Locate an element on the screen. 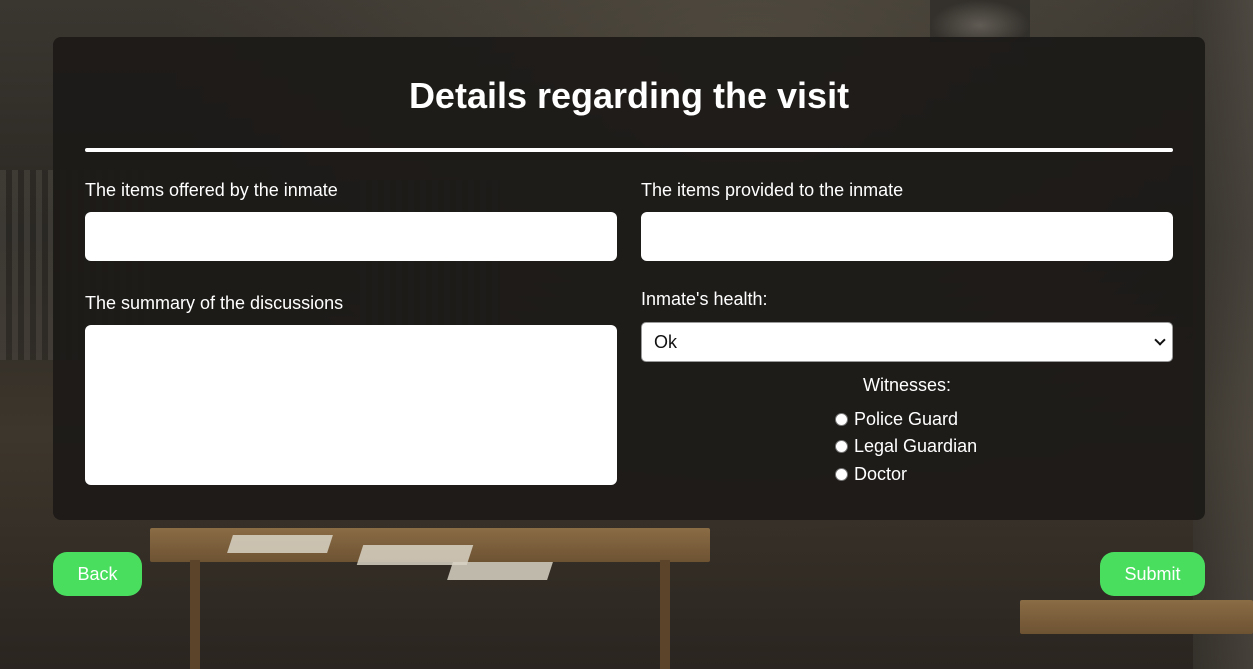 The width and height of the screenshot is (1253, 669). ceiling-fan-decoration is located at coordinates (980, 21).